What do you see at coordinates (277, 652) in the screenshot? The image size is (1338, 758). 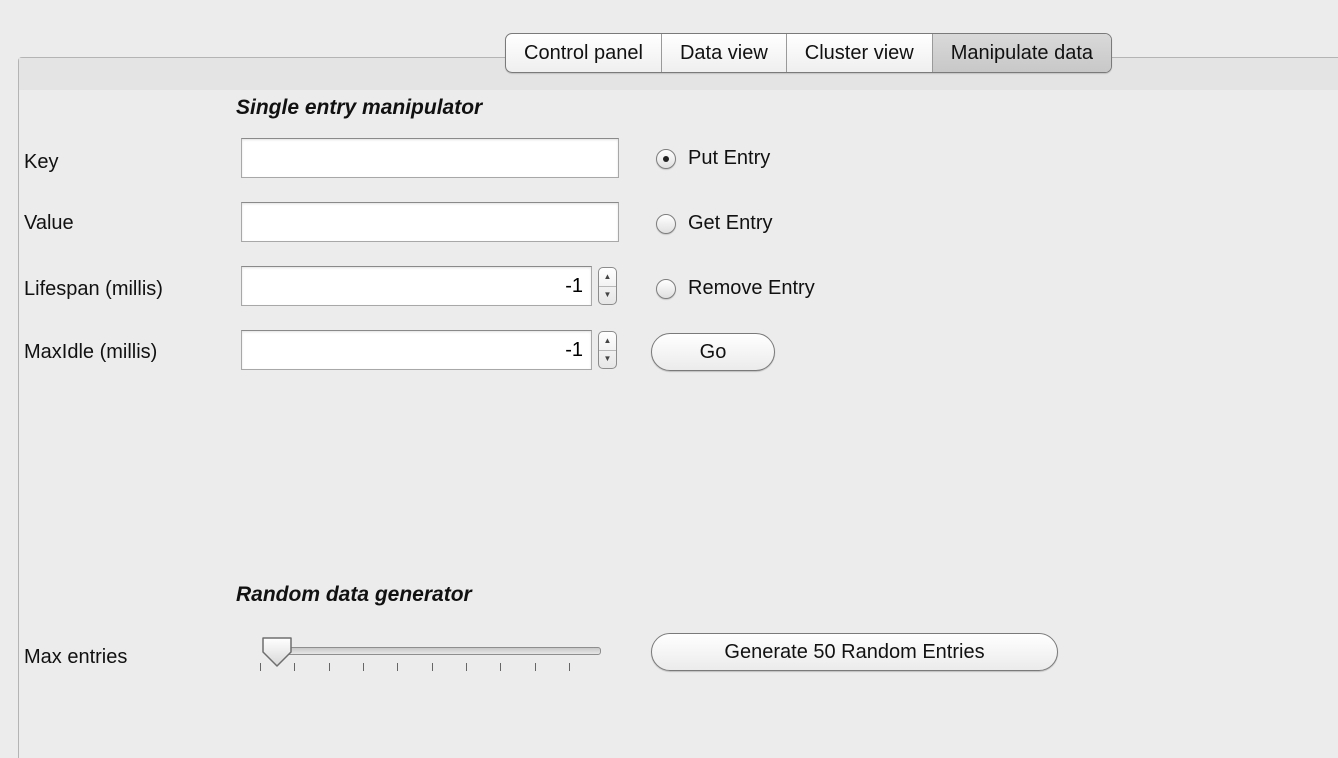 I see `slider-thumb-icon` at bounding box center [277, 652].